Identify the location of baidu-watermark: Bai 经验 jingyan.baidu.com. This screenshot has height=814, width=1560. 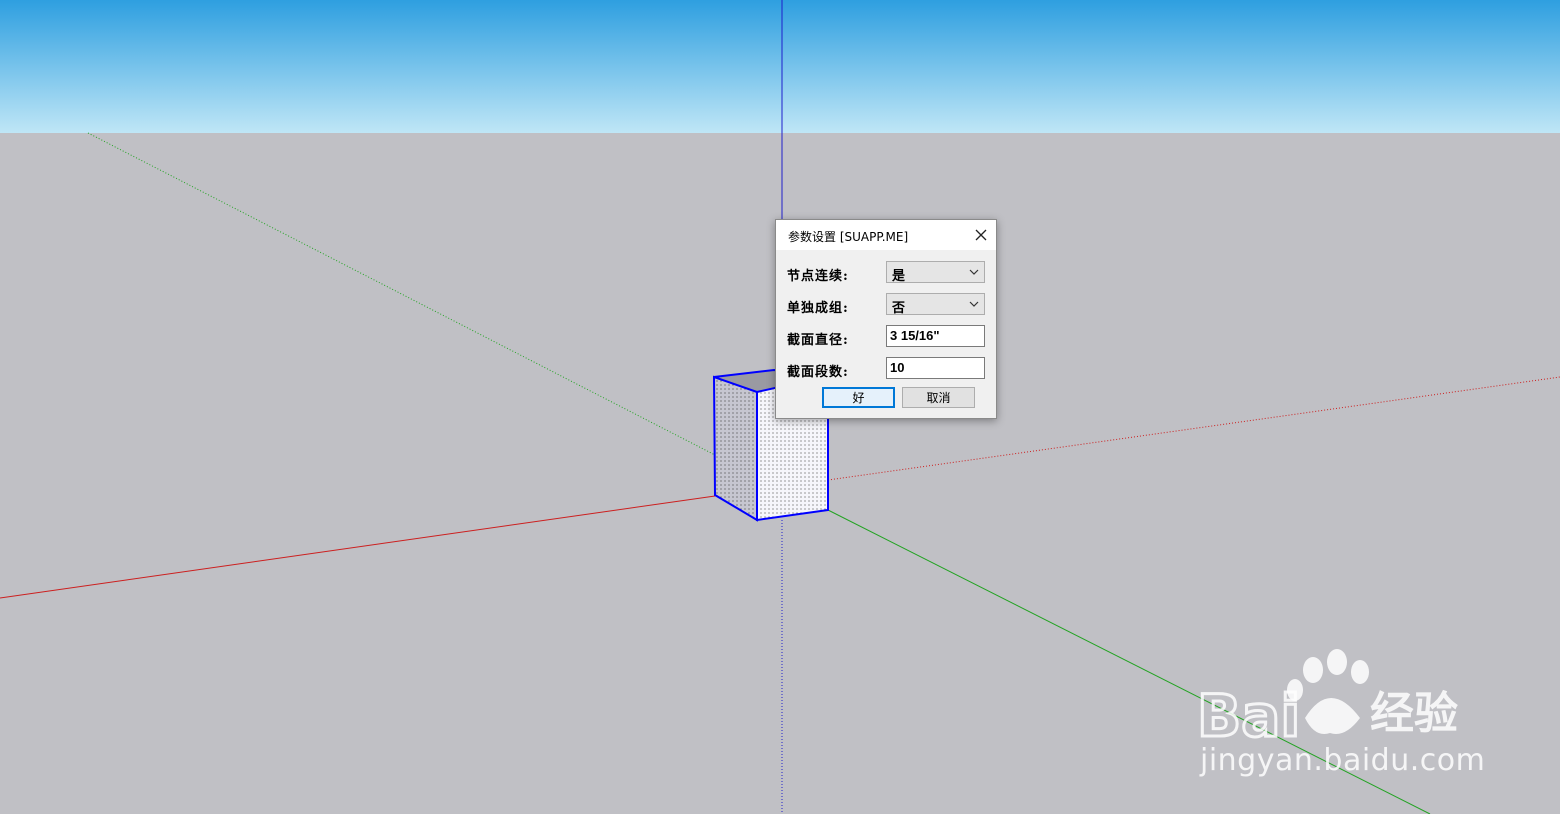
(1340, 718).